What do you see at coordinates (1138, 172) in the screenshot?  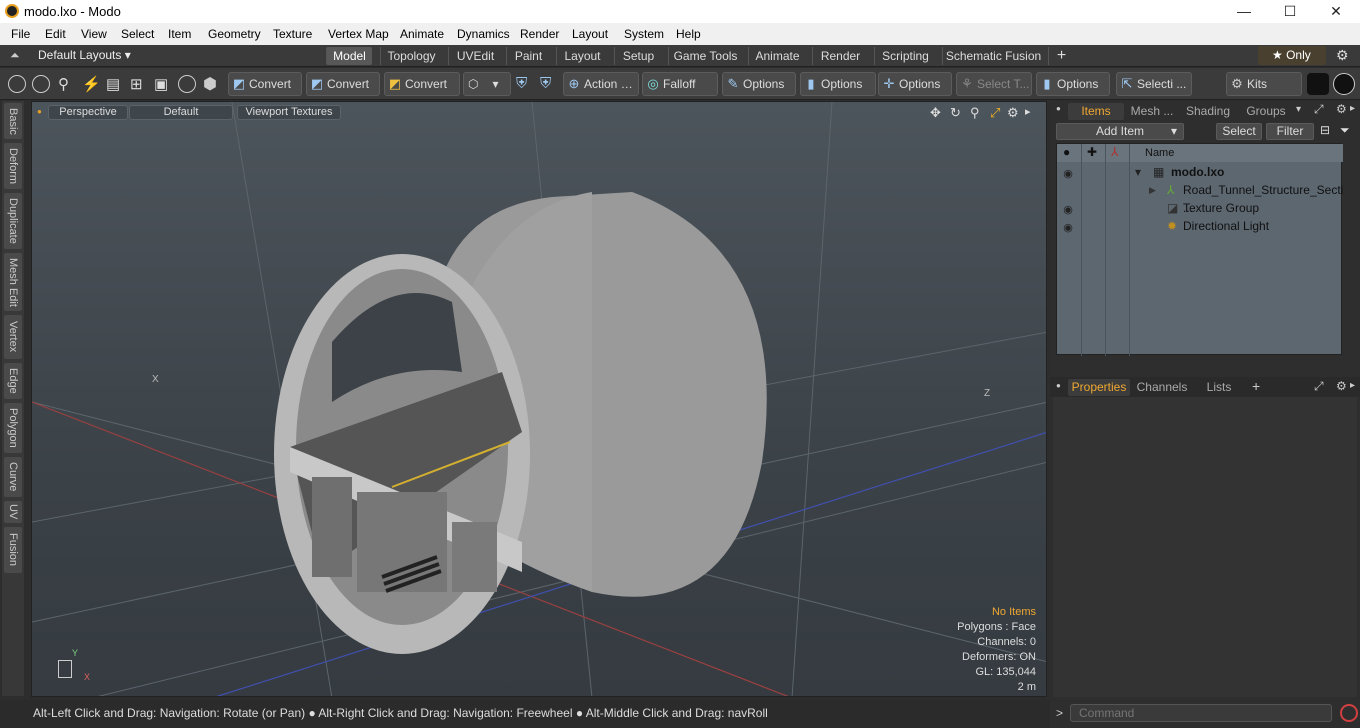 I see `expand-arrow-icon: ▾` at bounding box center [1138, 172].